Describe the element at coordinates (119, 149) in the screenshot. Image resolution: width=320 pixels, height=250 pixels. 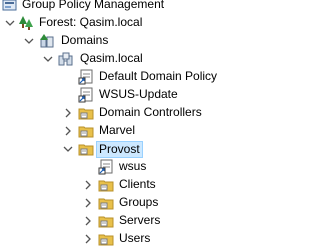
I see `tree-item-label: Provost` at that location.